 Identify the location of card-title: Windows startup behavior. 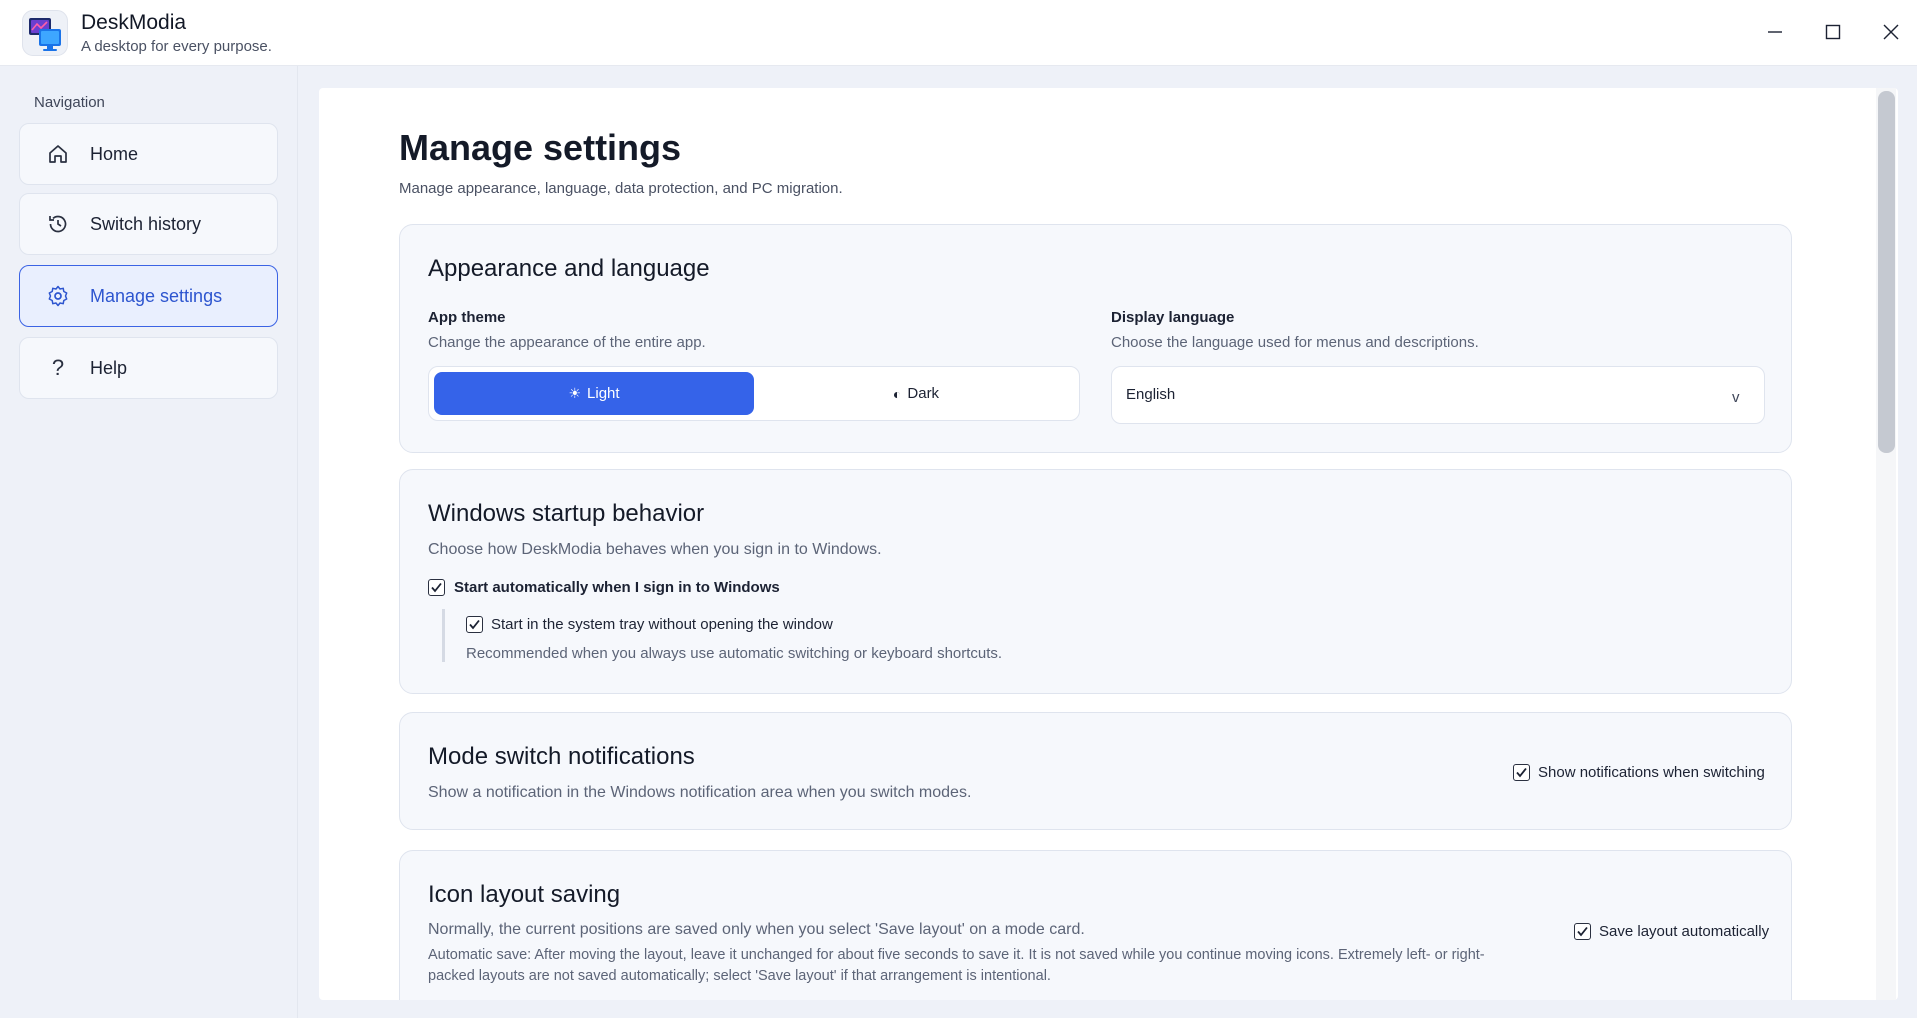
(566, 513).